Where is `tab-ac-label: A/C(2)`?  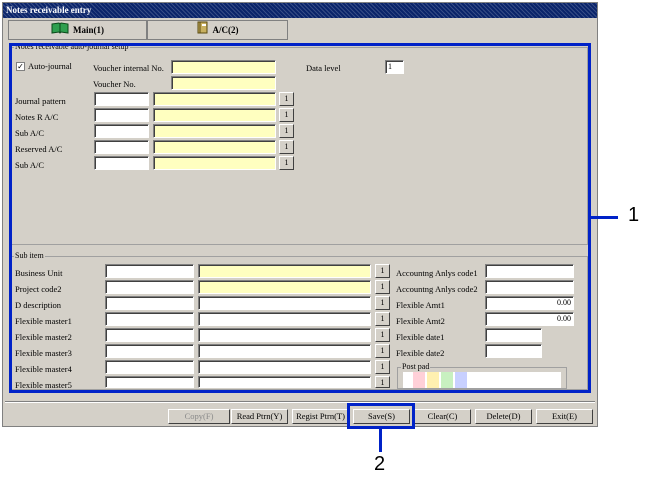 tab-ac-label: A/C(2) is located at coordinates (225, 30).